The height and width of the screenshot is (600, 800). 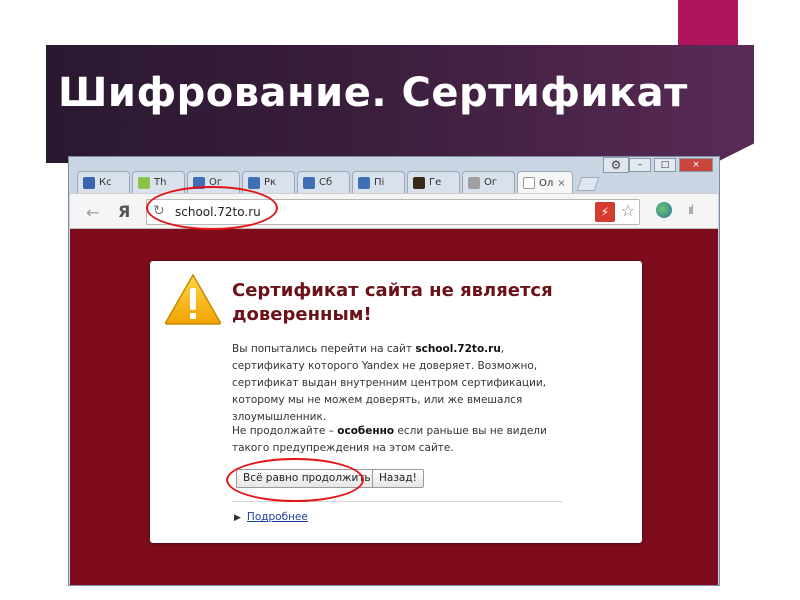 I want to click on tab-label: Сб, so click(x=326, y=182).